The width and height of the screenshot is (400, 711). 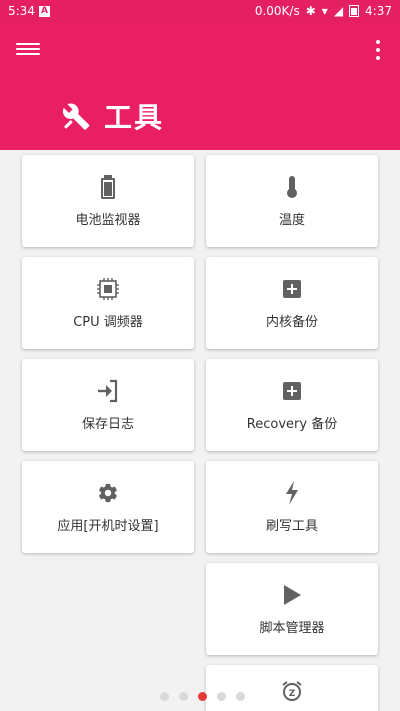 I want to click on tool-label: Recovery 备份, so click(x=292, y=424).